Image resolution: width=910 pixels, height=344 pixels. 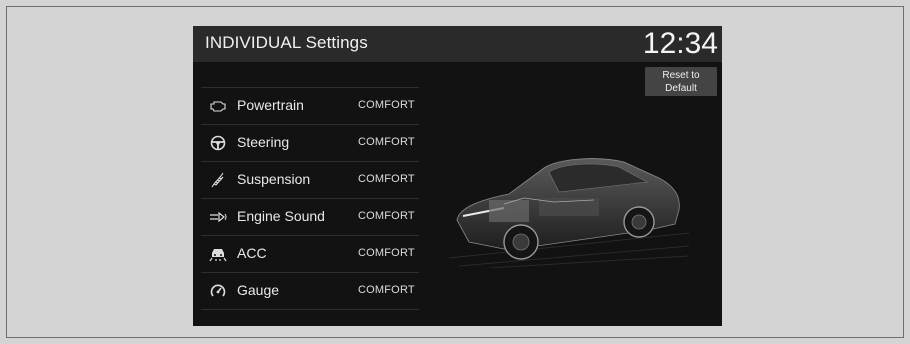 What do you see at coordinates (310, 106) in the screenshot?
I see `menu-item-powertrain: Powertrain COMFORT` at bounding box center [310, 106].